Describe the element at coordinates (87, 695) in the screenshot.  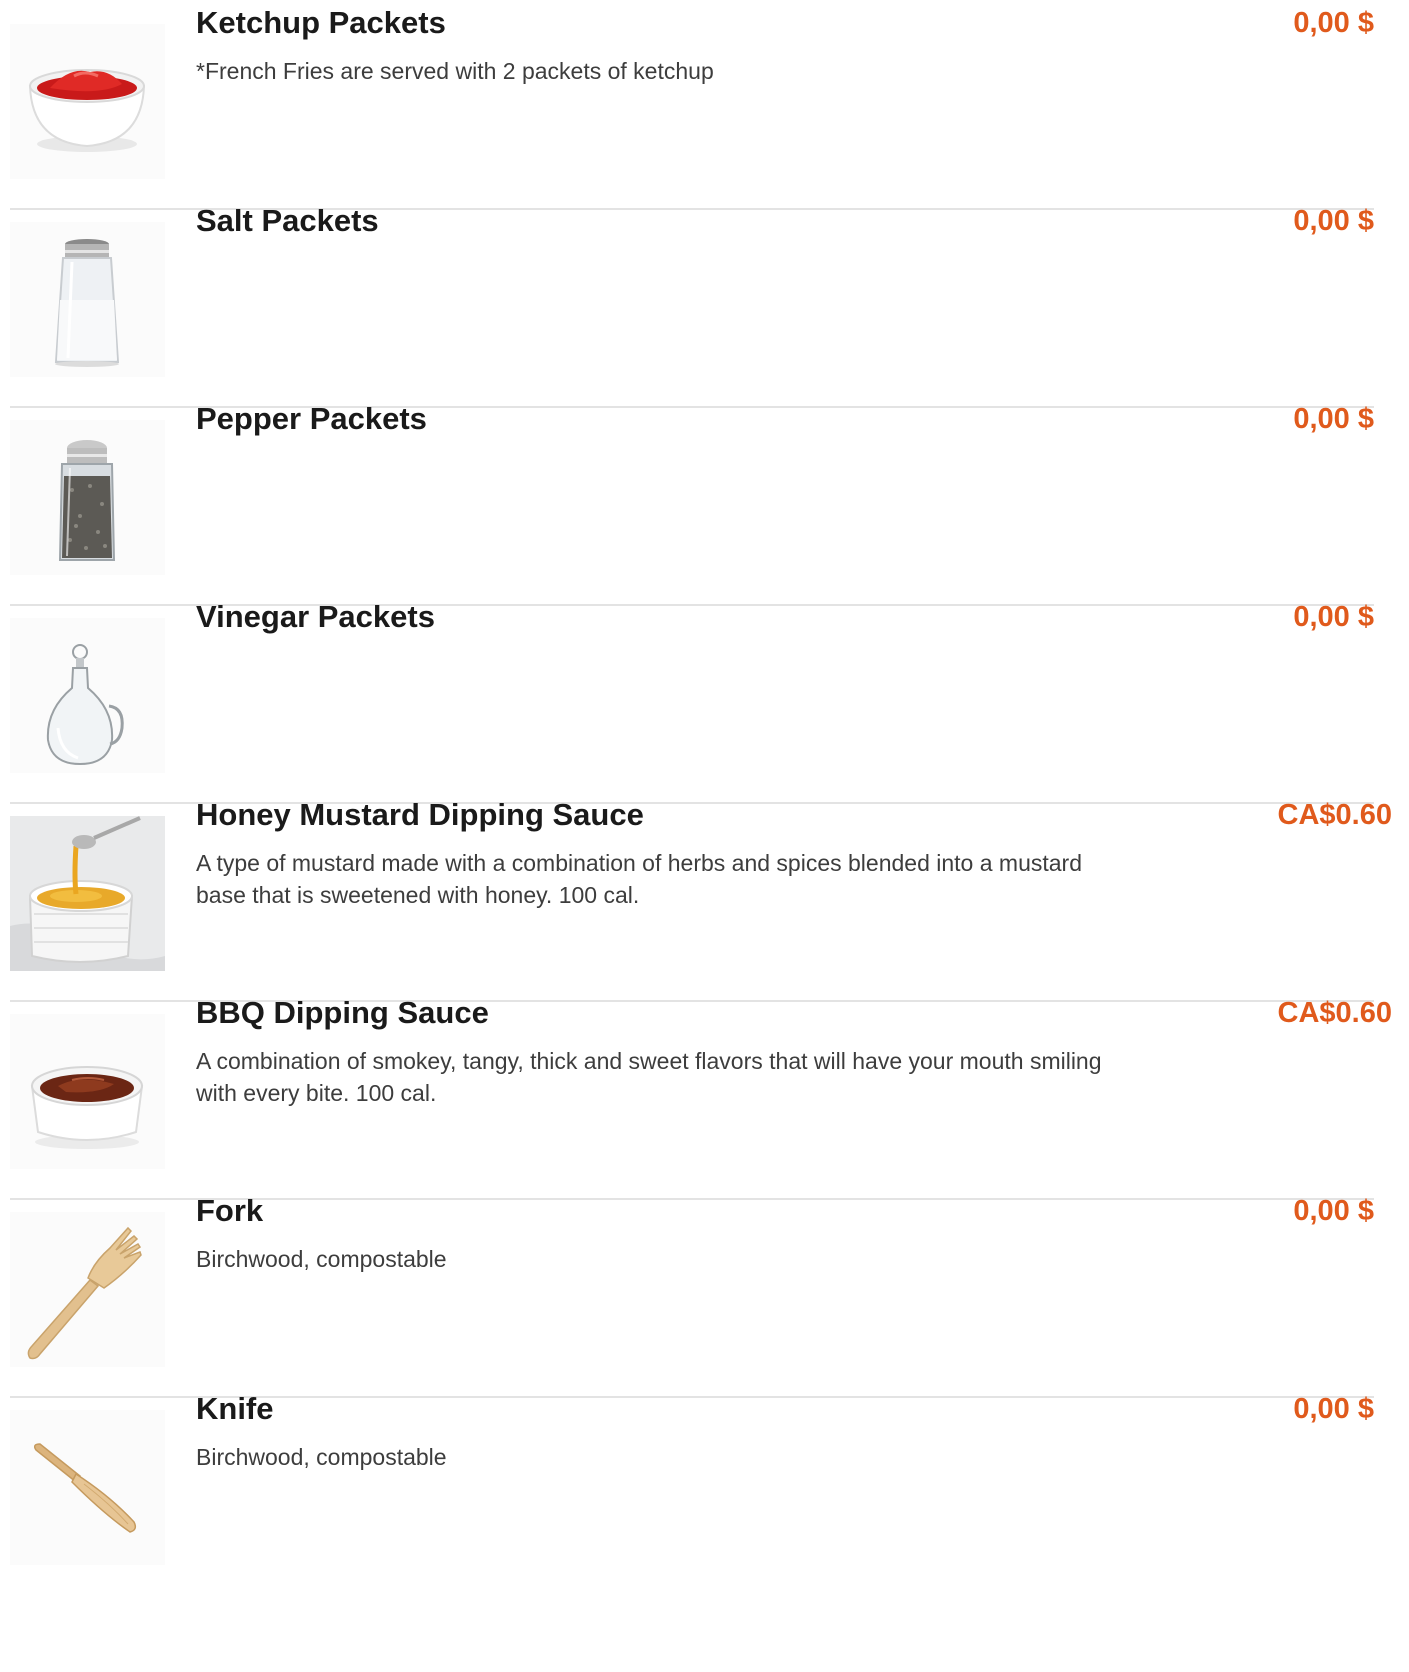
I see `vinegar-cruet-image` at that location.